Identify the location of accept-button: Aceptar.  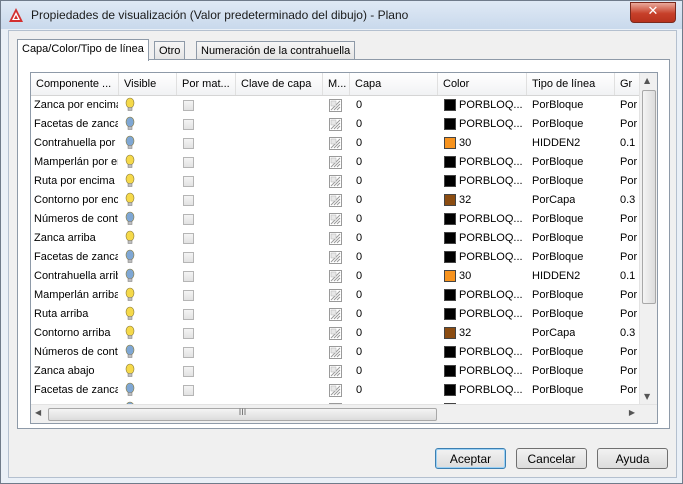
(470, 458).